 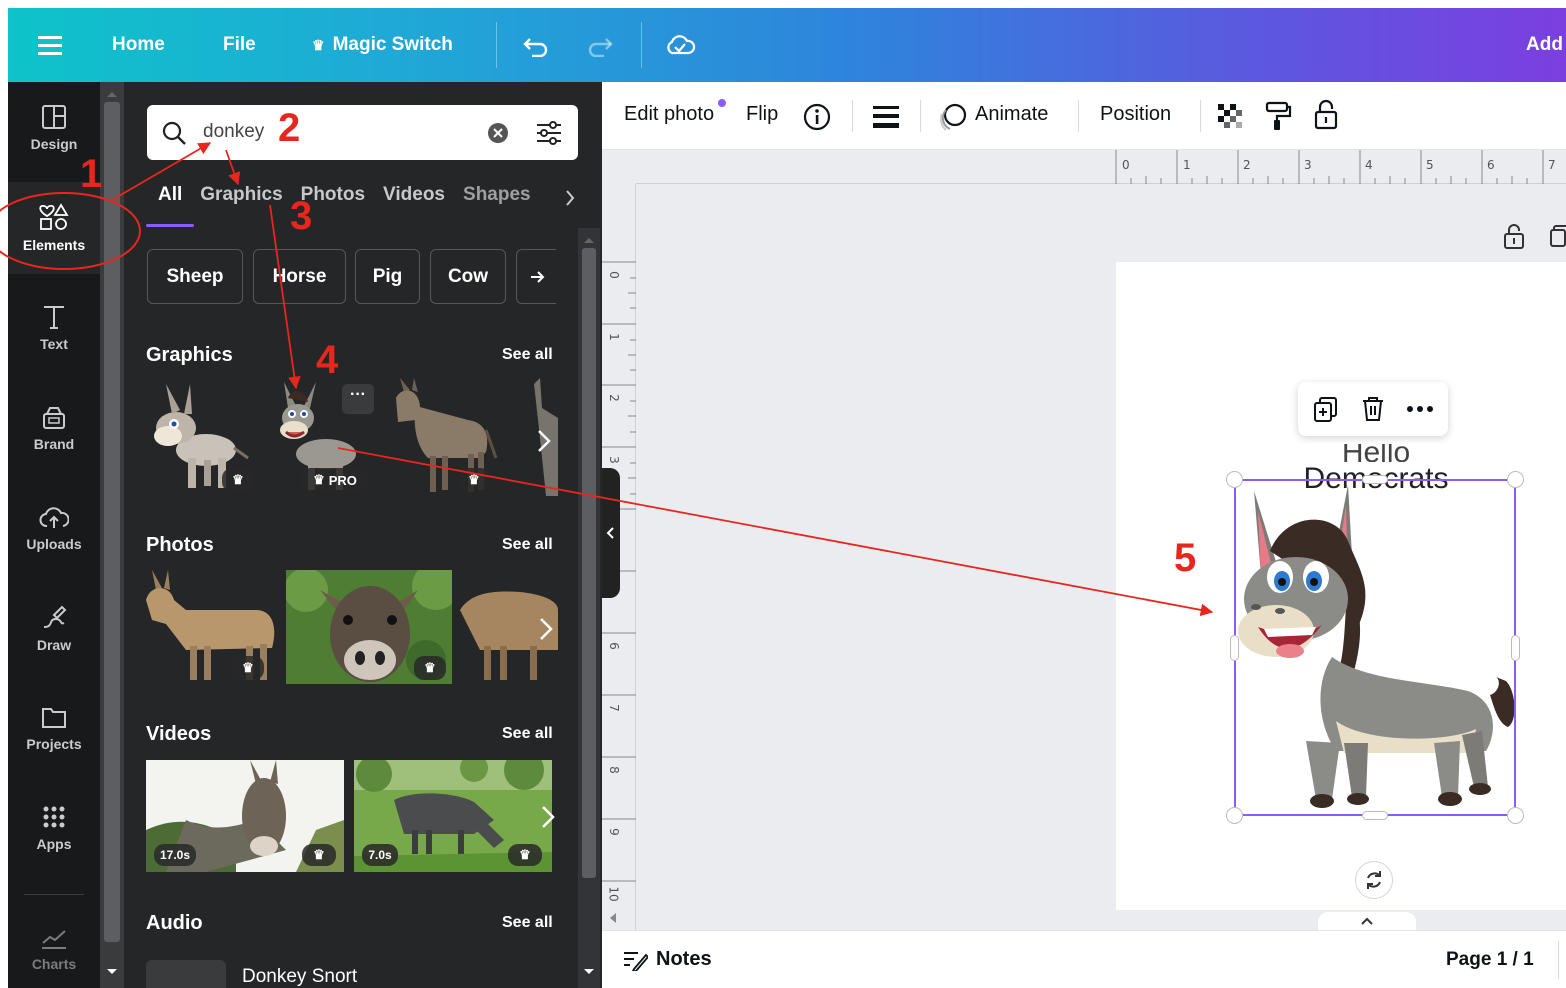 I want to click on text-icon, so click(x=54, y=317).